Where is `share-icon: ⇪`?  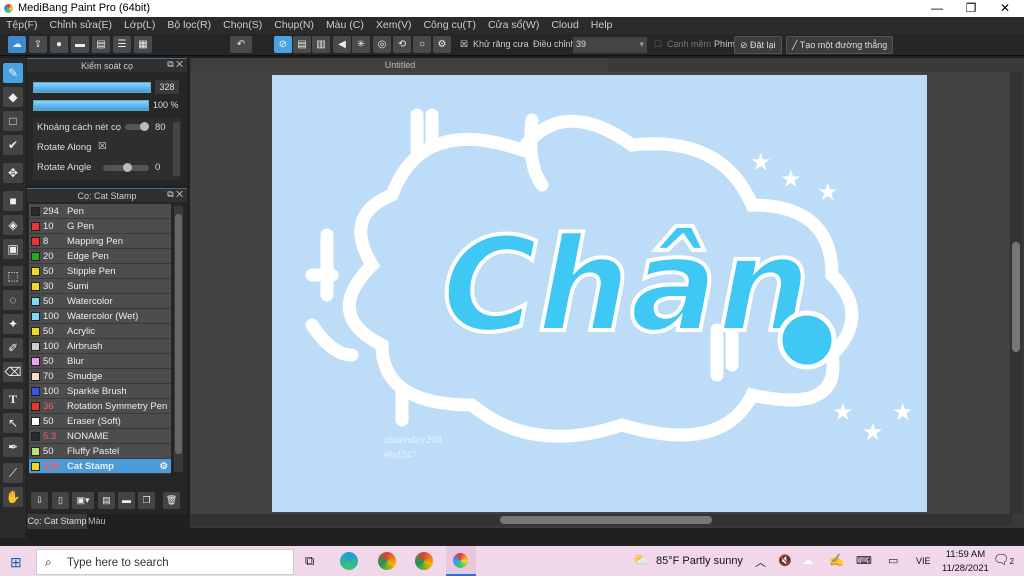 share-icon: ⇪ is located at coordinates (38, 44).